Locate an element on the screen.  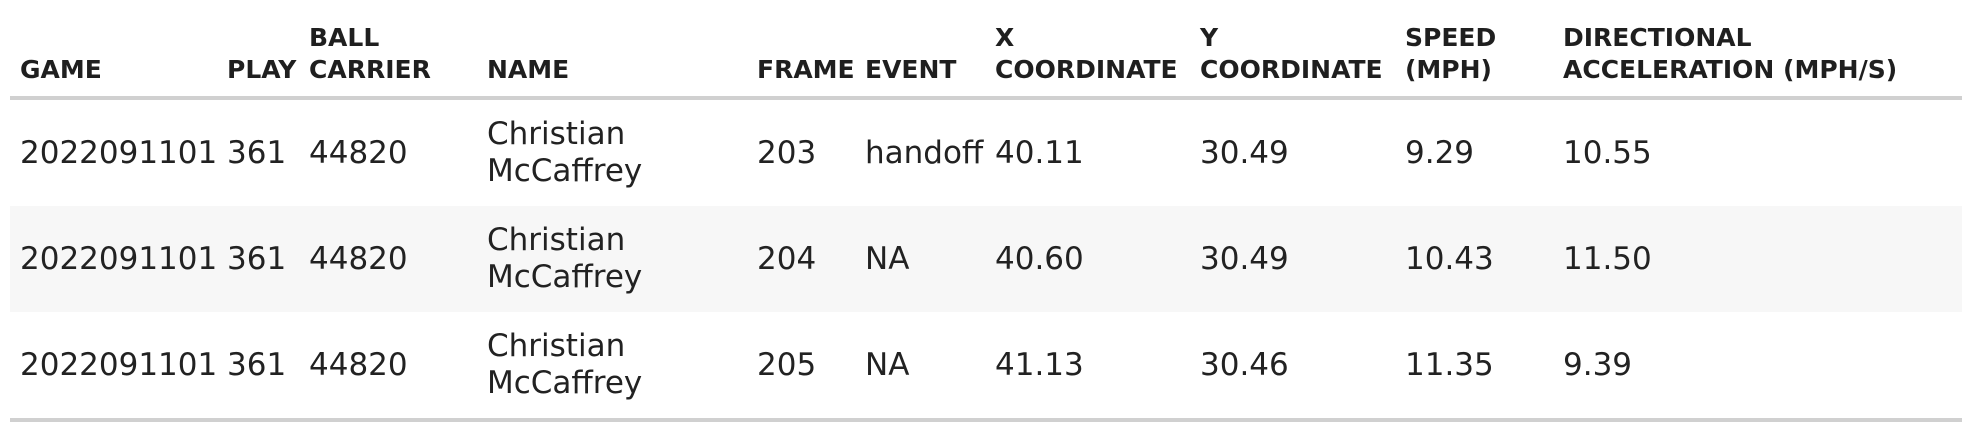
cell-directional-acceleration: 10.55 is located at coordinates (1607, 152).